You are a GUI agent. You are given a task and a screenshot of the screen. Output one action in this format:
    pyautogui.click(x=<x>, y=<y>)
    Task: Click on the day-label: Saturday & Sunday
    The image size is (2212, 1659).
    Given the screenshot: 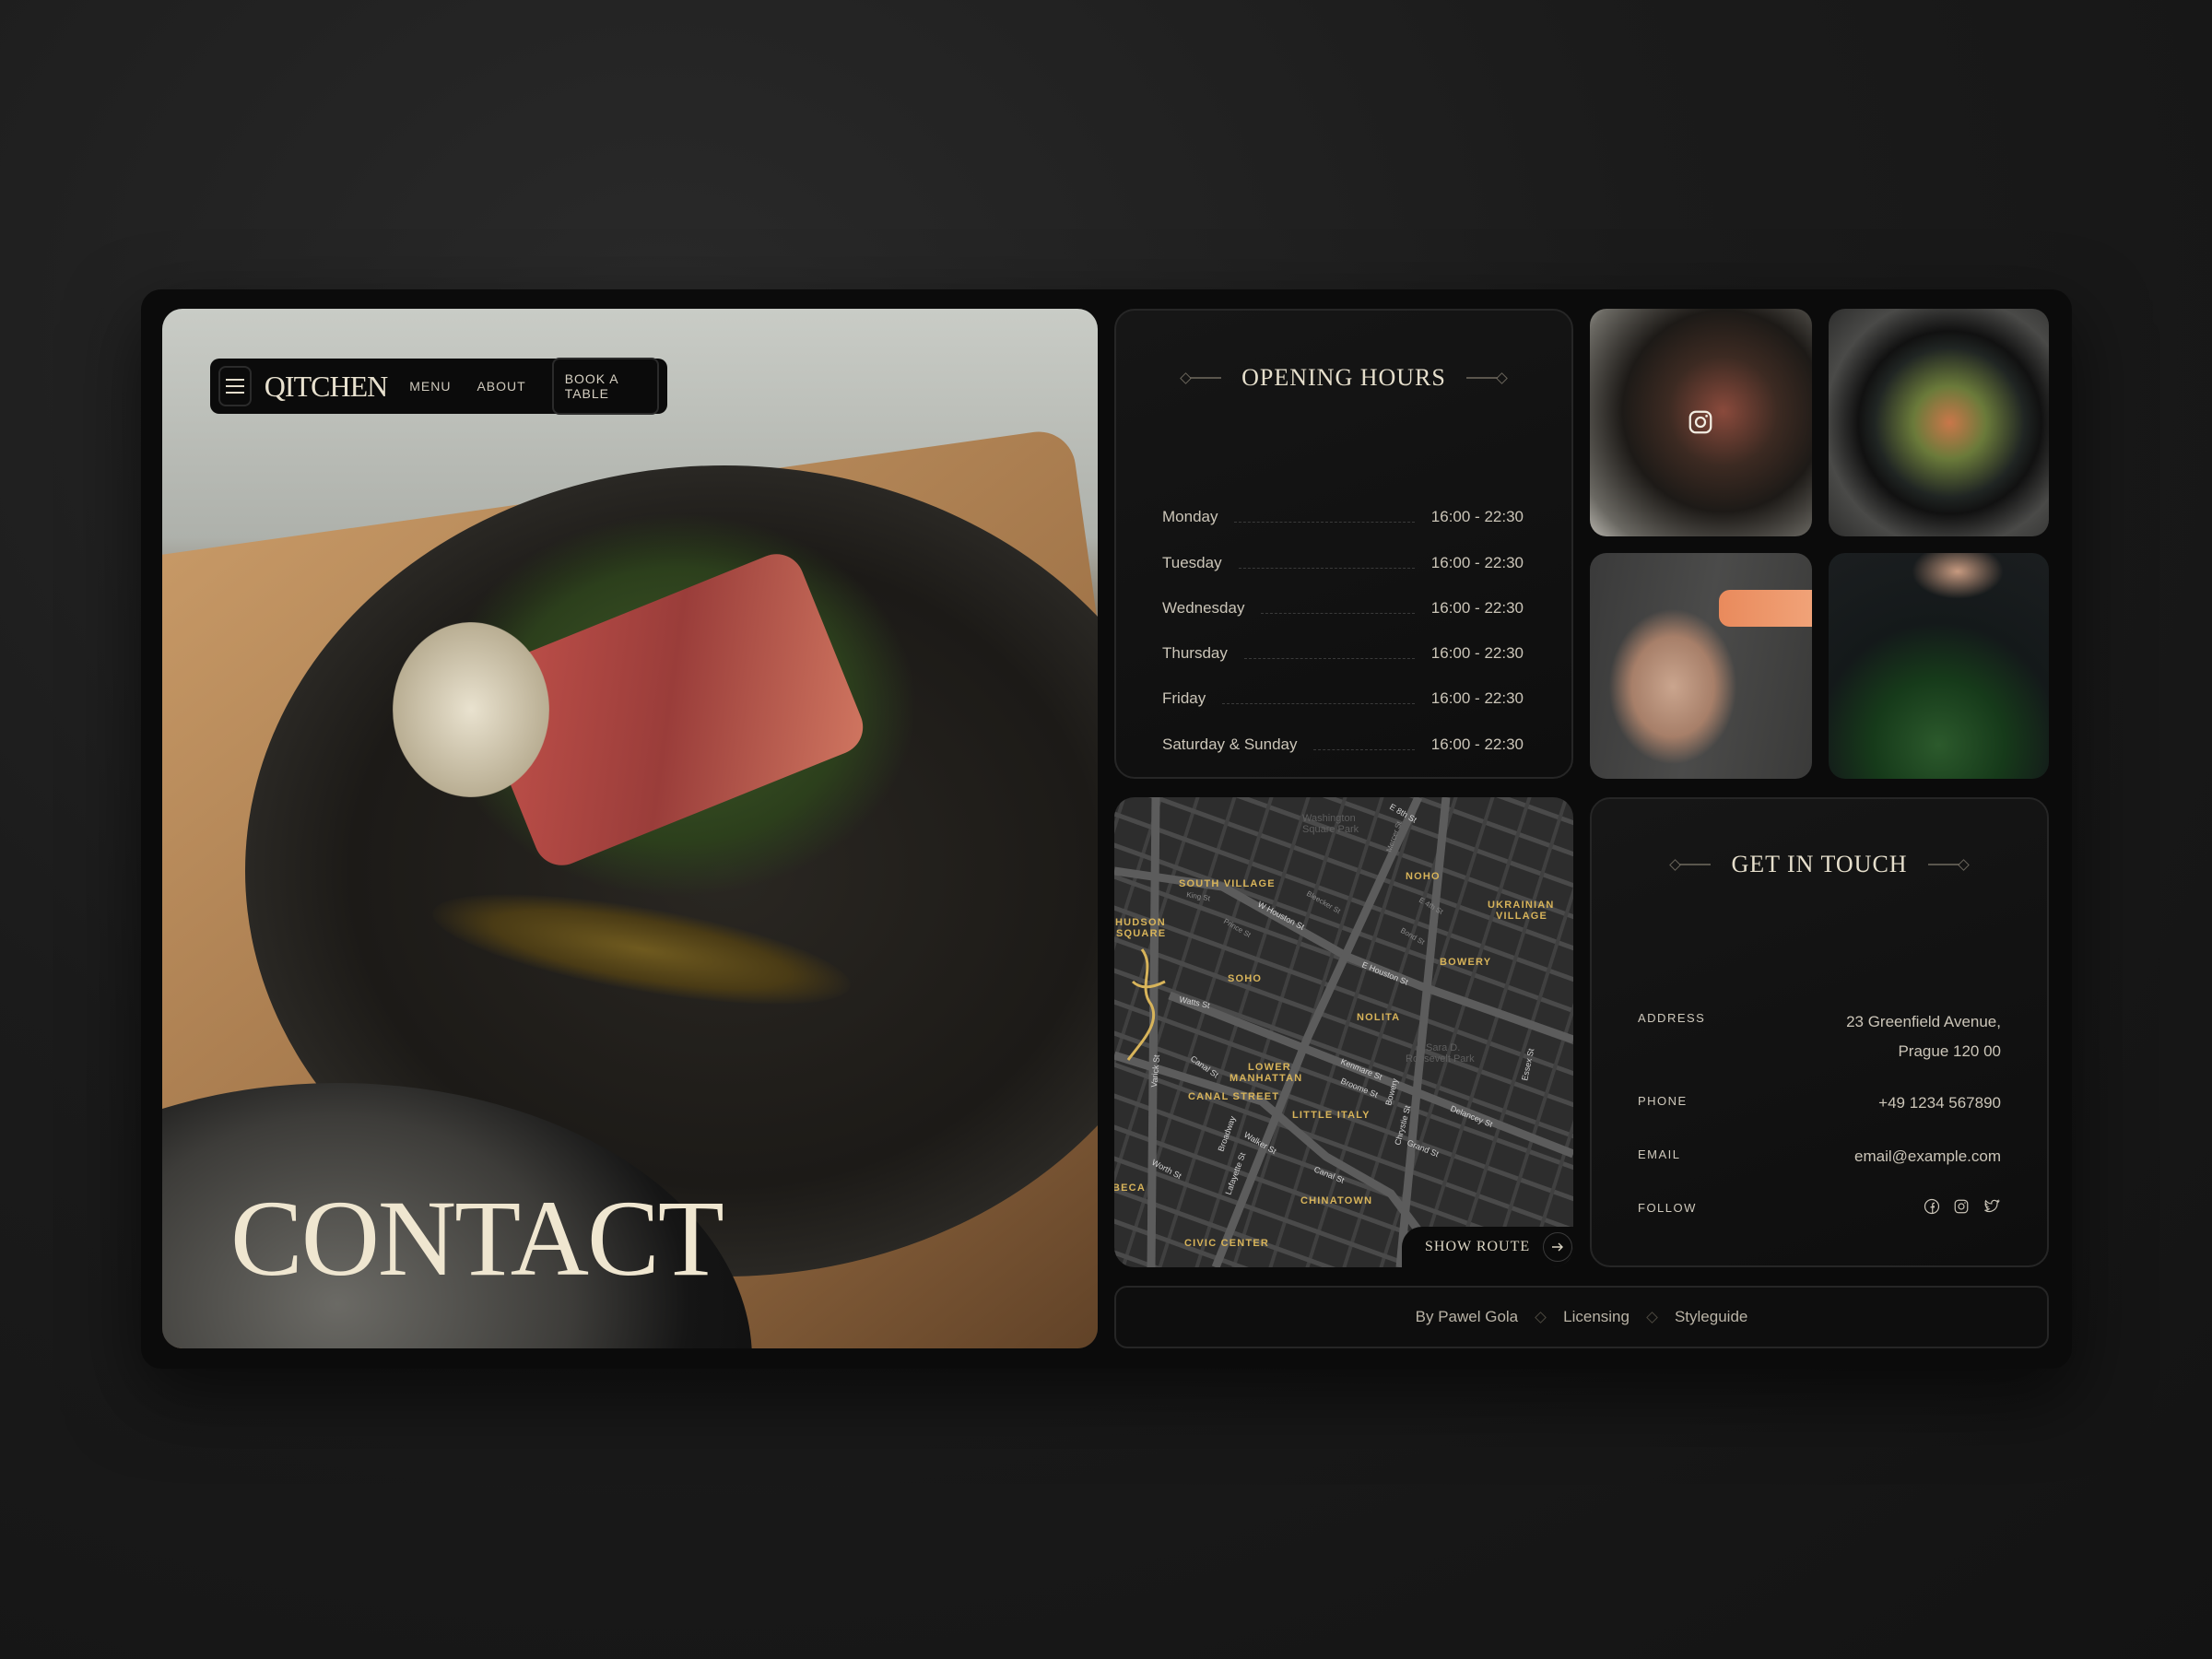 What is the action you would take?
    pyautogui.click(x=1230, y=744)
    